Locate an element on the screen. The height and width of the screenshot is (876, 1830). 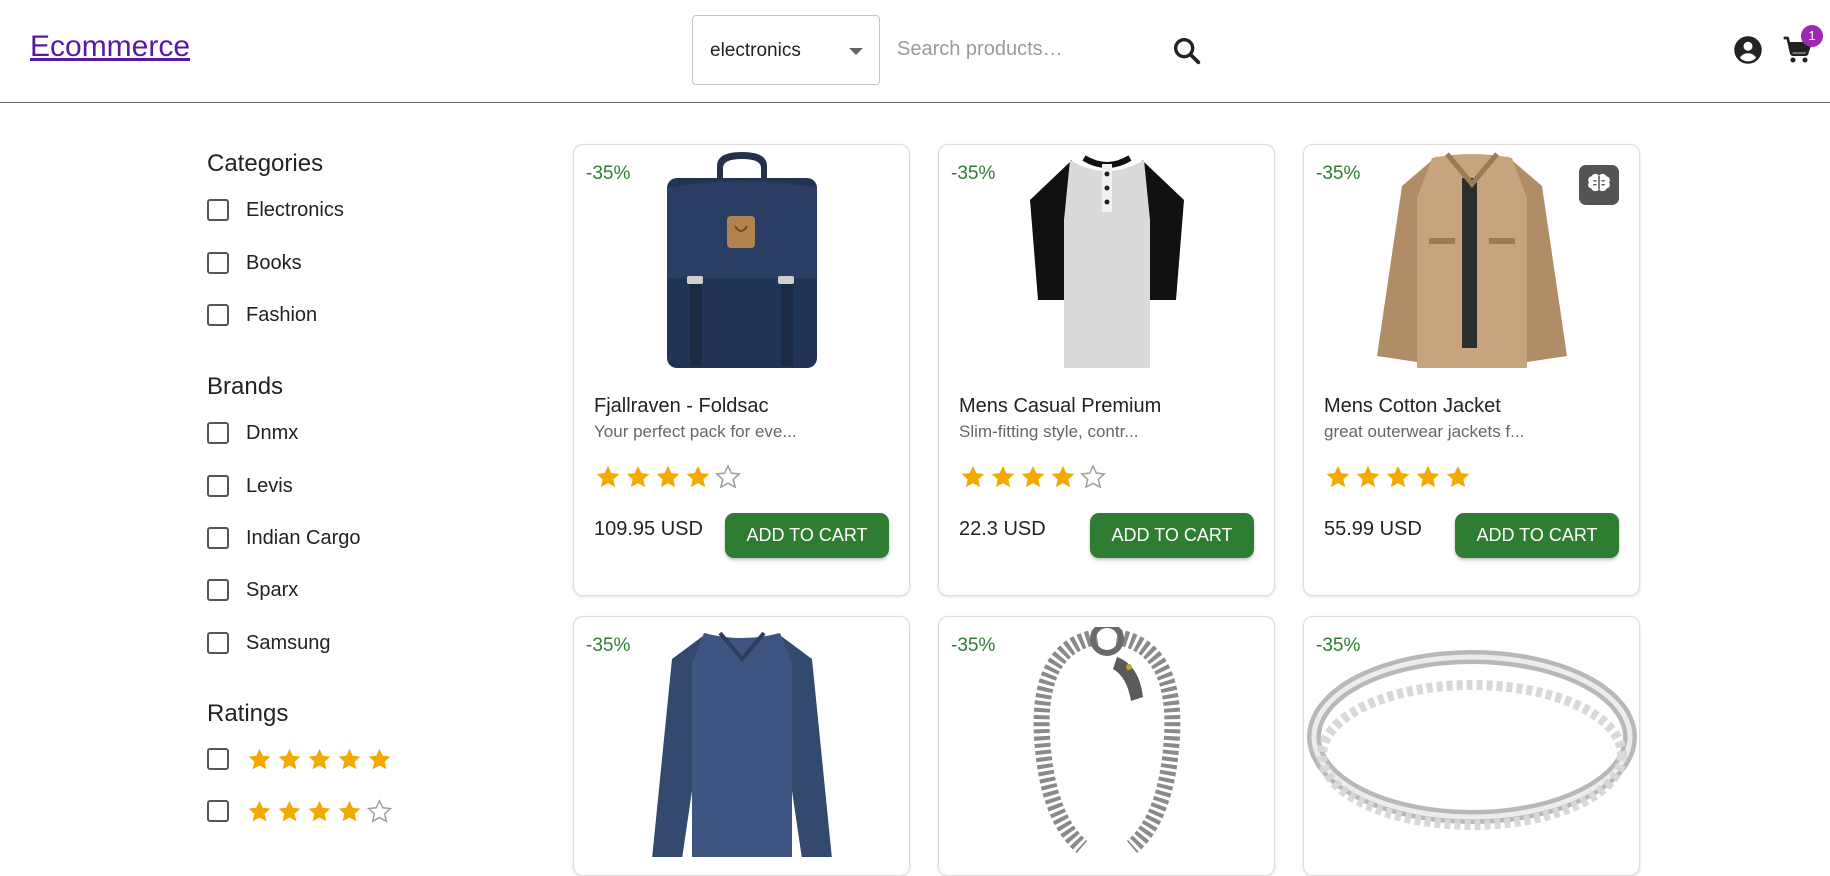
backpack-image is located at coordinates (741, 259).